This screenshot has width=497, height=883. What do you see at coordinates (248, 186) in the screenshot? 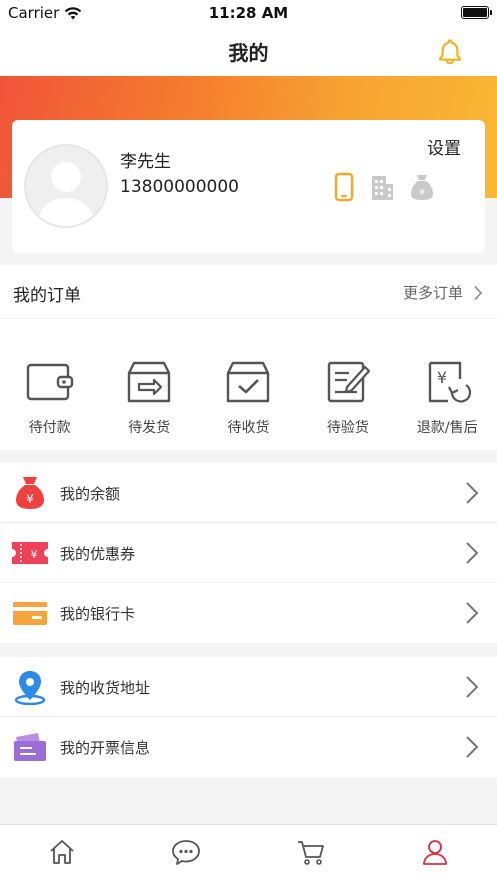
I see `profile-card: 李先生 13800000000 设置 ¥` at bounding box center [248, 186].